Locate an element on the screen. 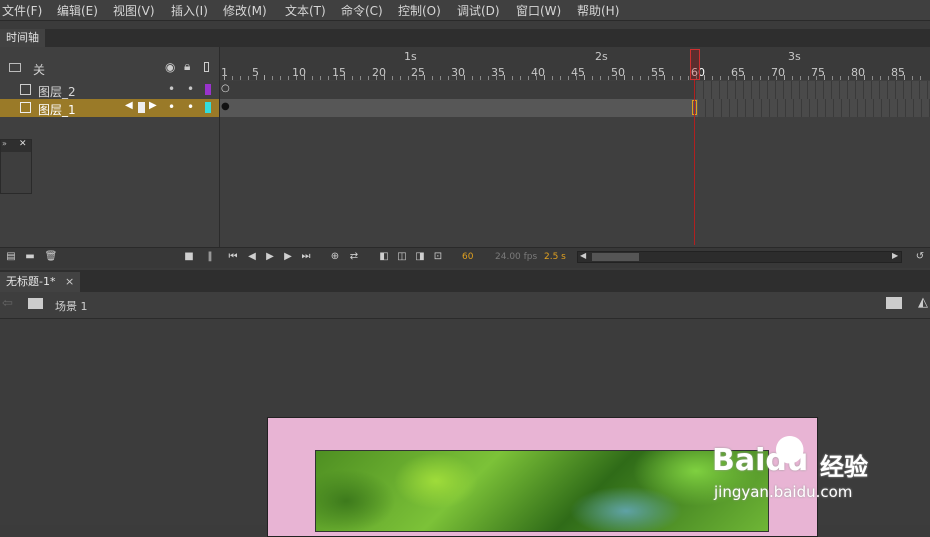 The image size is (930, 537). scene-label: 场景 1 is located at coordinates (71, 306).